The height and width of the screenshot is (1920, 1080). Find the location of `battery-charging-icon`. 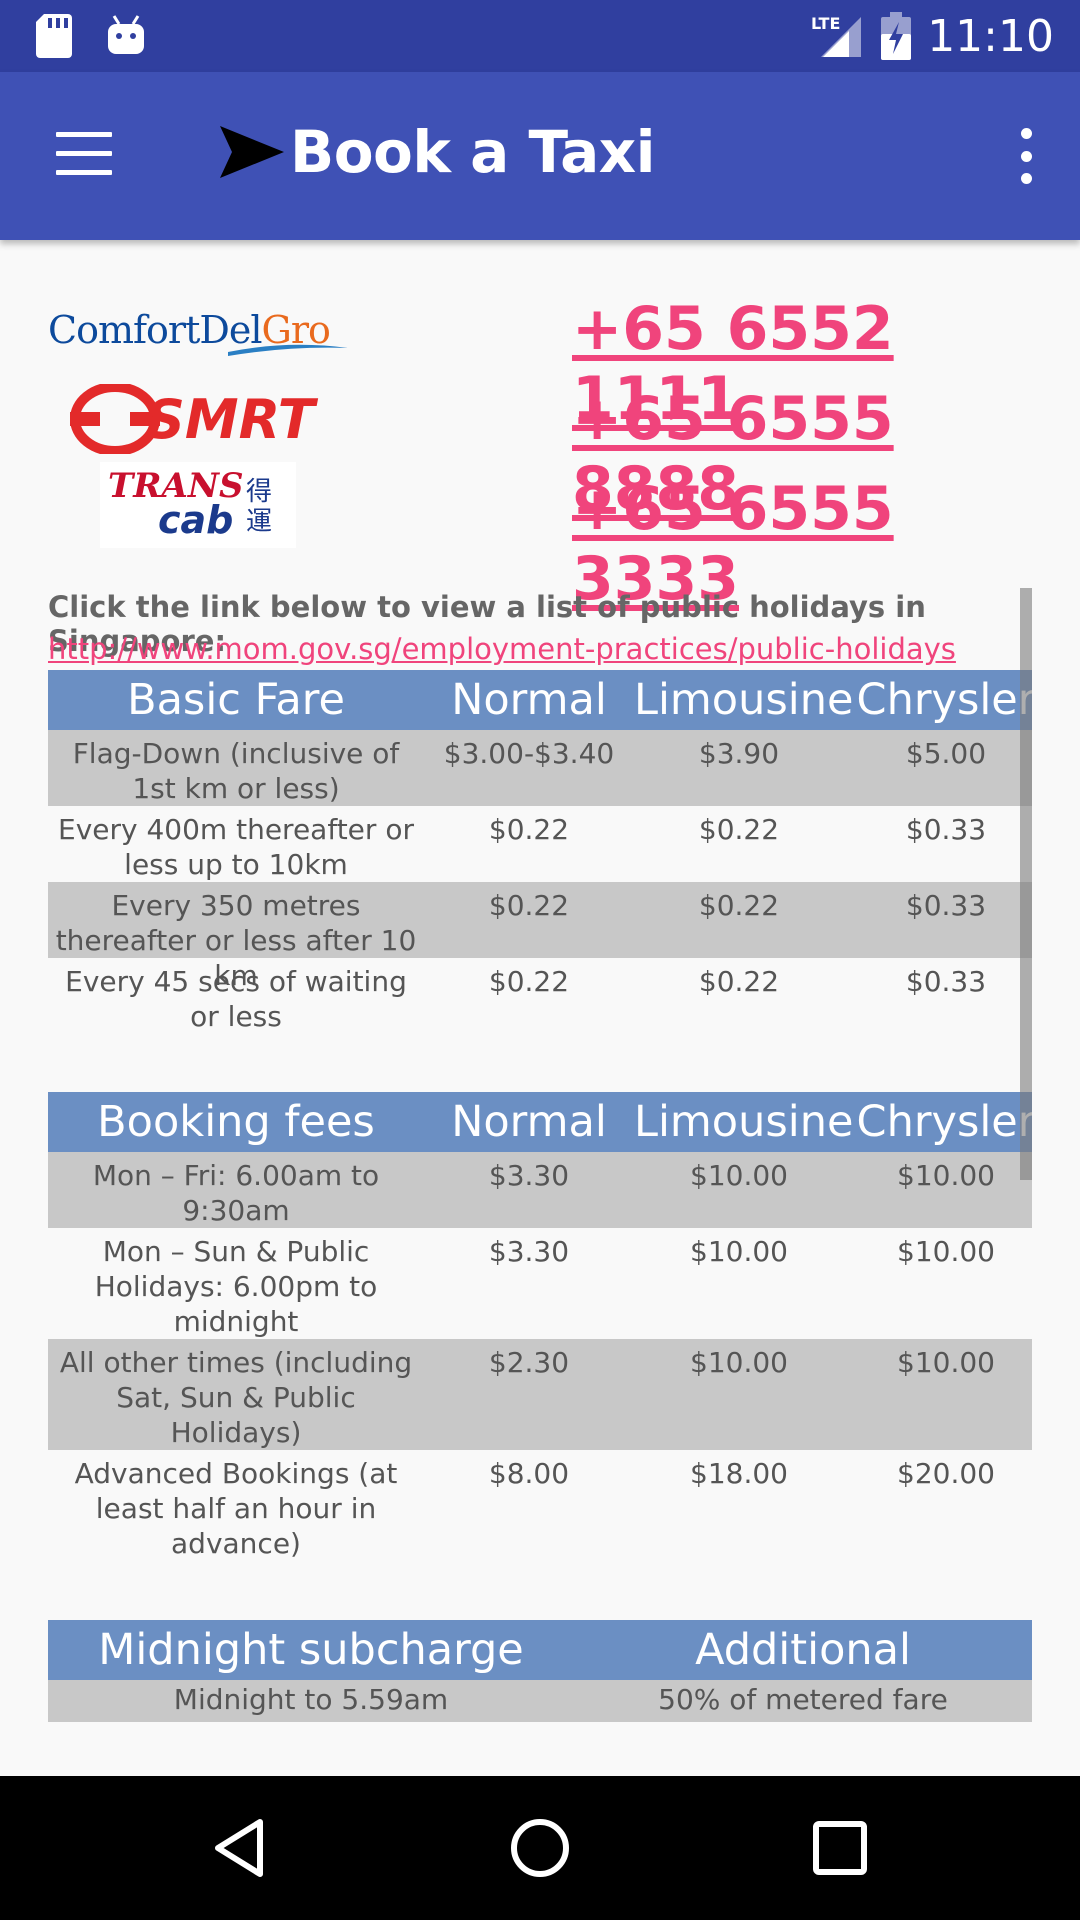

battery-charging-icon is located at coordinates (896, 36).